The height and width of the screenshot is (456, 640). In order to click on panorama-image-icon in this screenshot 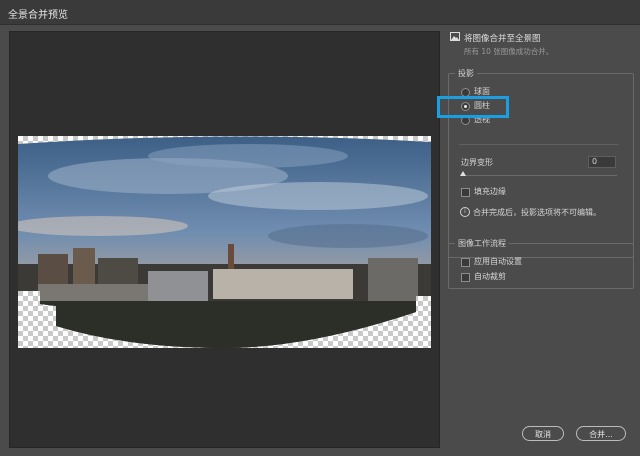, I will do `click(455, 36)`.